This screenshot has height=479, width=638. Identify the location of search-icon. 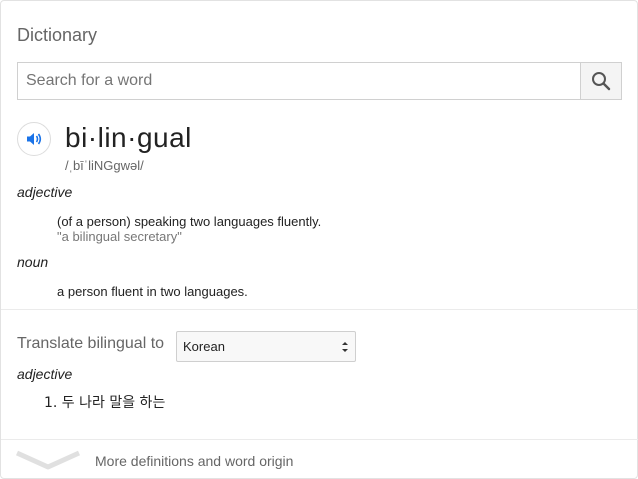
(601, 81).